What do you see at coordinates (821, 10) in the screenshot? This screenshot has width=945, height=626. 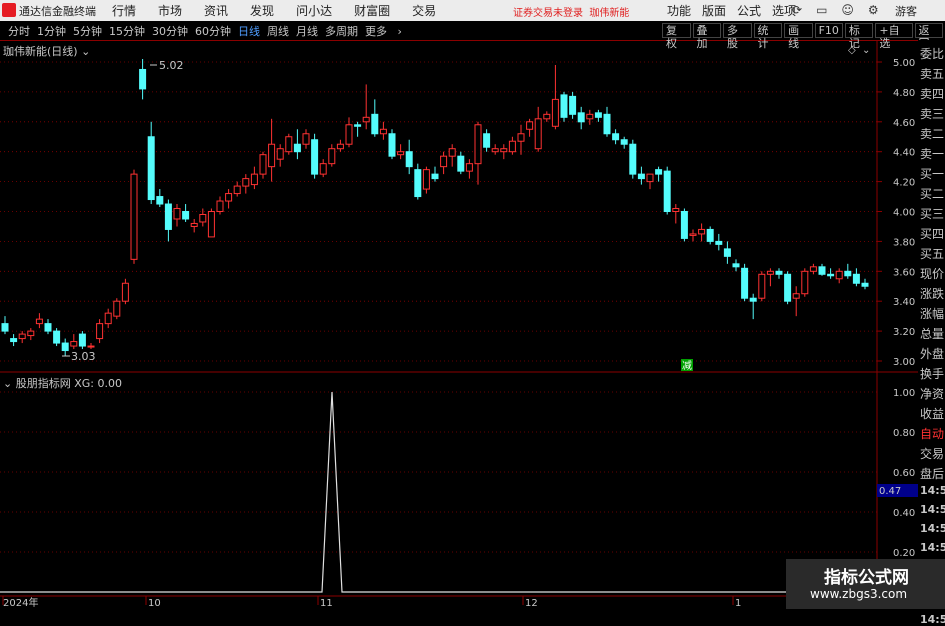 I see `chat-icon: ▭` at bounding box center [821, 10].